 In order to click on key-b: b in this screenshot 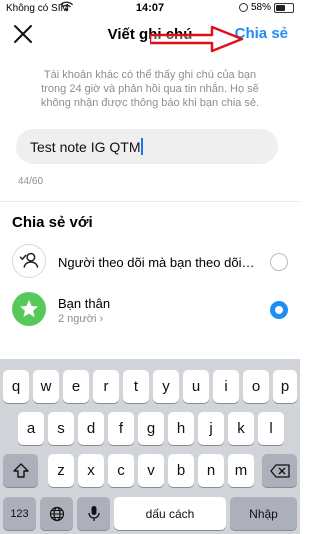, I will do `click(181, 470)`.